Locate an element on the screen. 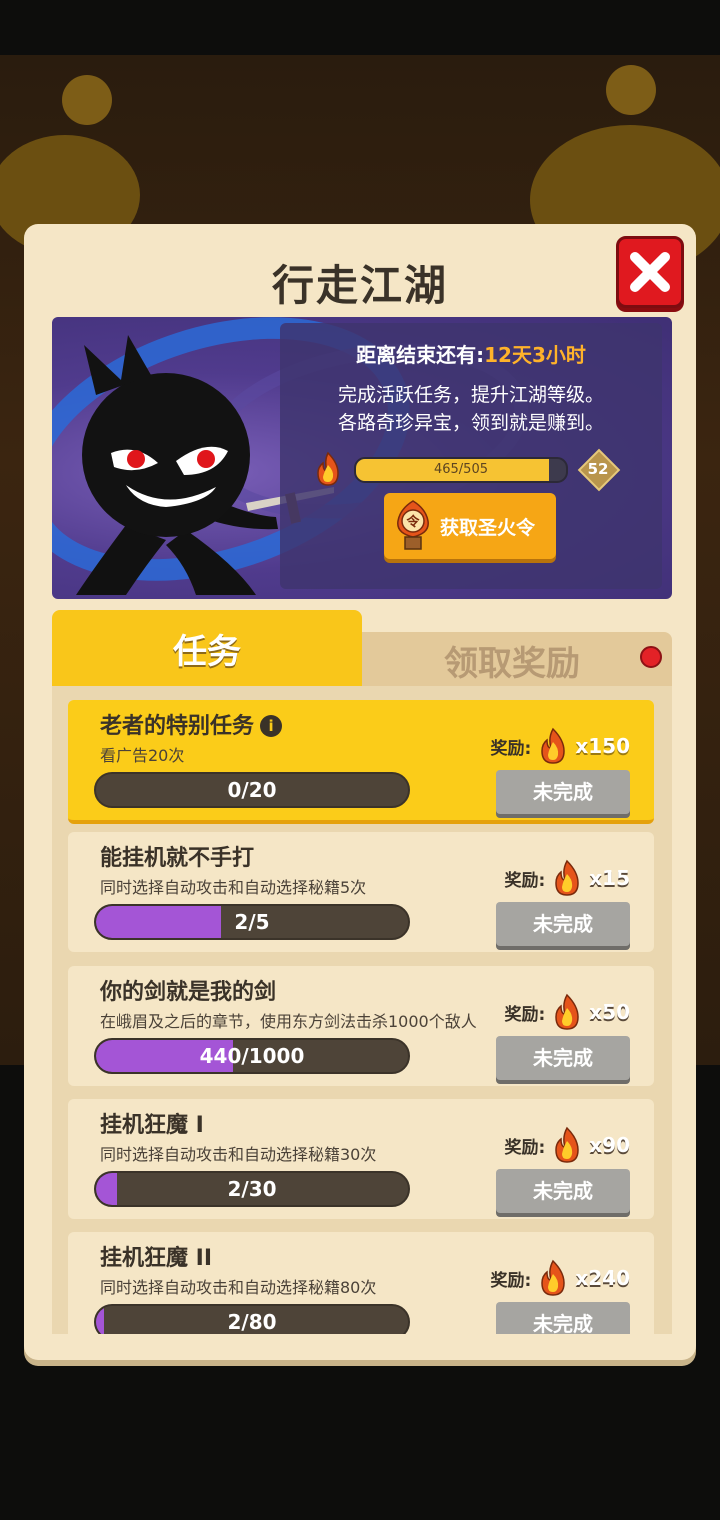 This screenshot has height=1520, width=720. task-reward: 奖励: x150 is located at coordinates (560, 746).